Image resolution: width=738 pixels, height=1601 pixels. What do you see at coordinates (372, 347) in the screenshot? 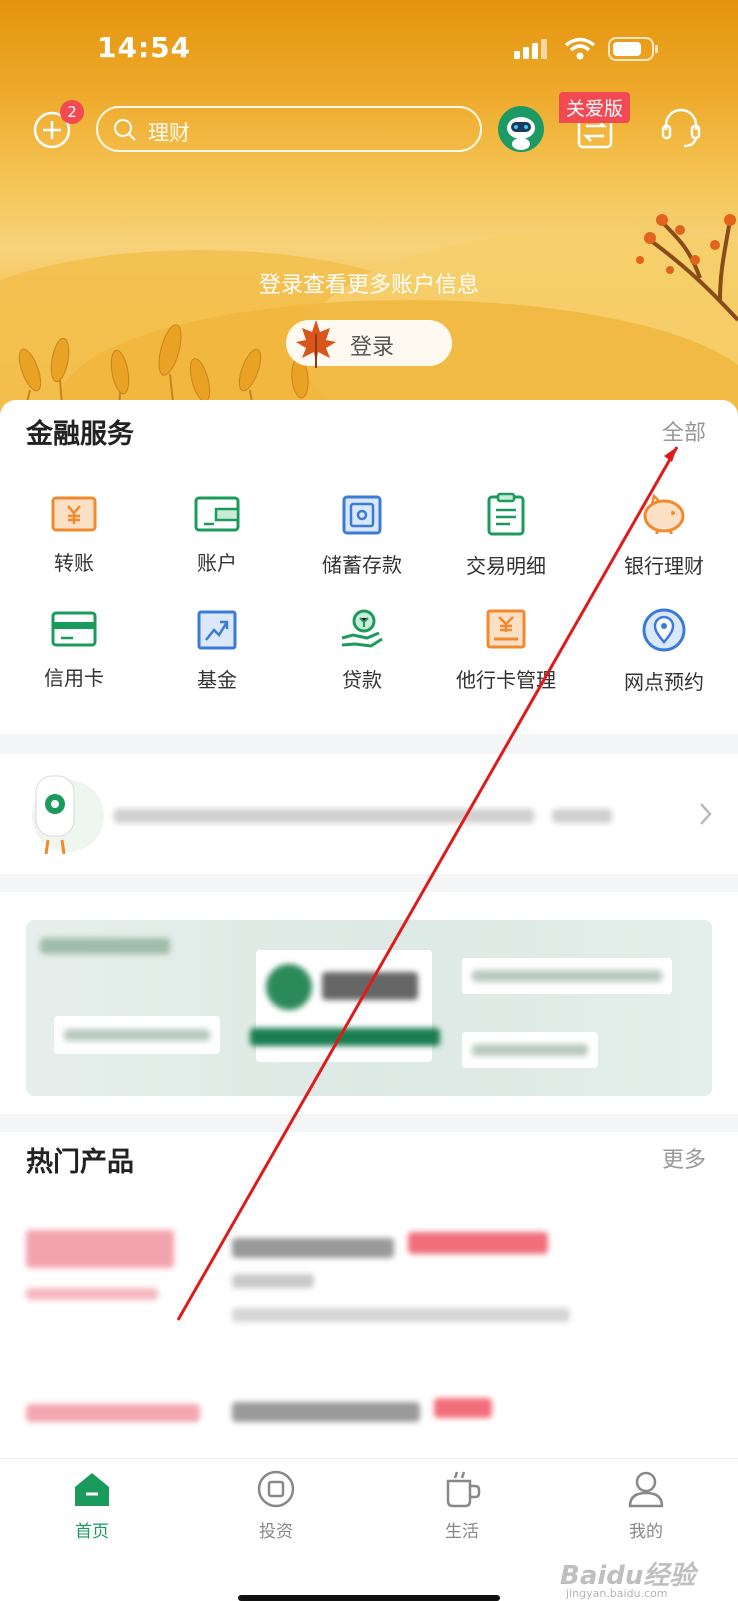
I see `login-label: 登录` at bounding box center [372, 347].